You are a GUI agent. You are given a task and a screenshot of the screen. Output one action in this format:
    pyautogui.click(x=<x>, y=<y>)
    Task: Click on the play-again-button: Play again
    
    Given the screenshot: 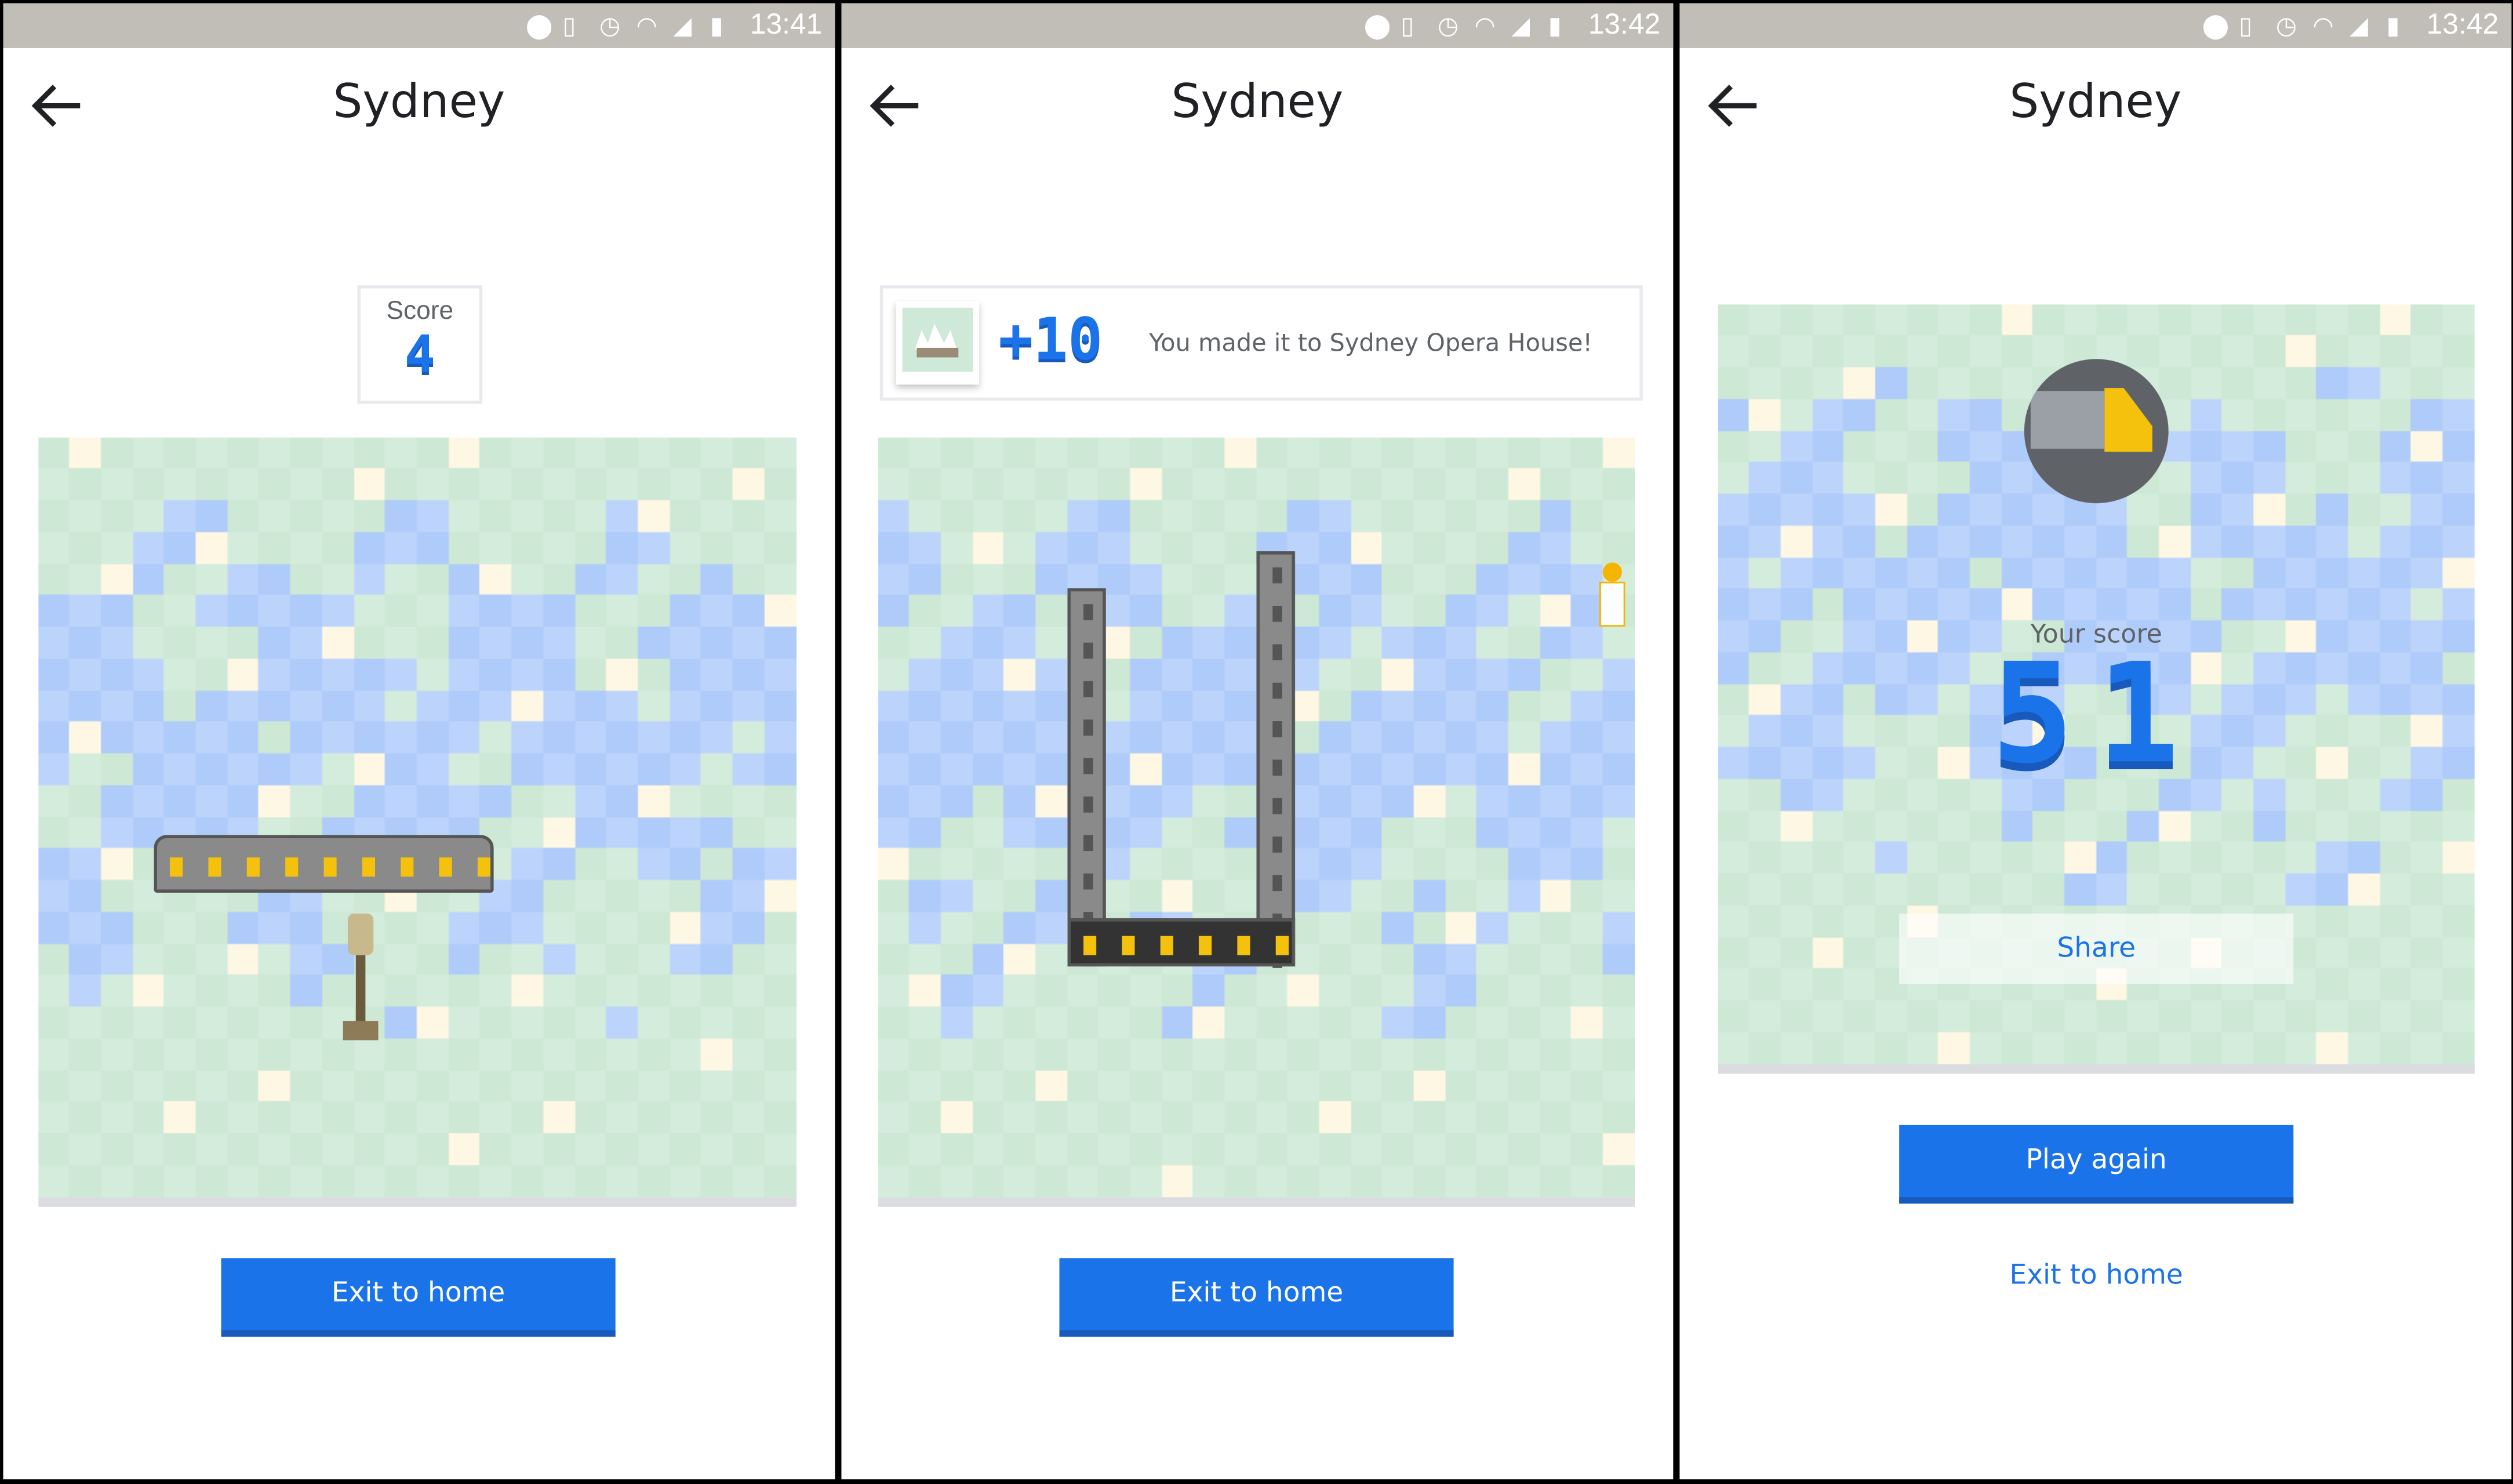 What is the action you would take?
    pyautogui.click(x=2096, y=1164)
    